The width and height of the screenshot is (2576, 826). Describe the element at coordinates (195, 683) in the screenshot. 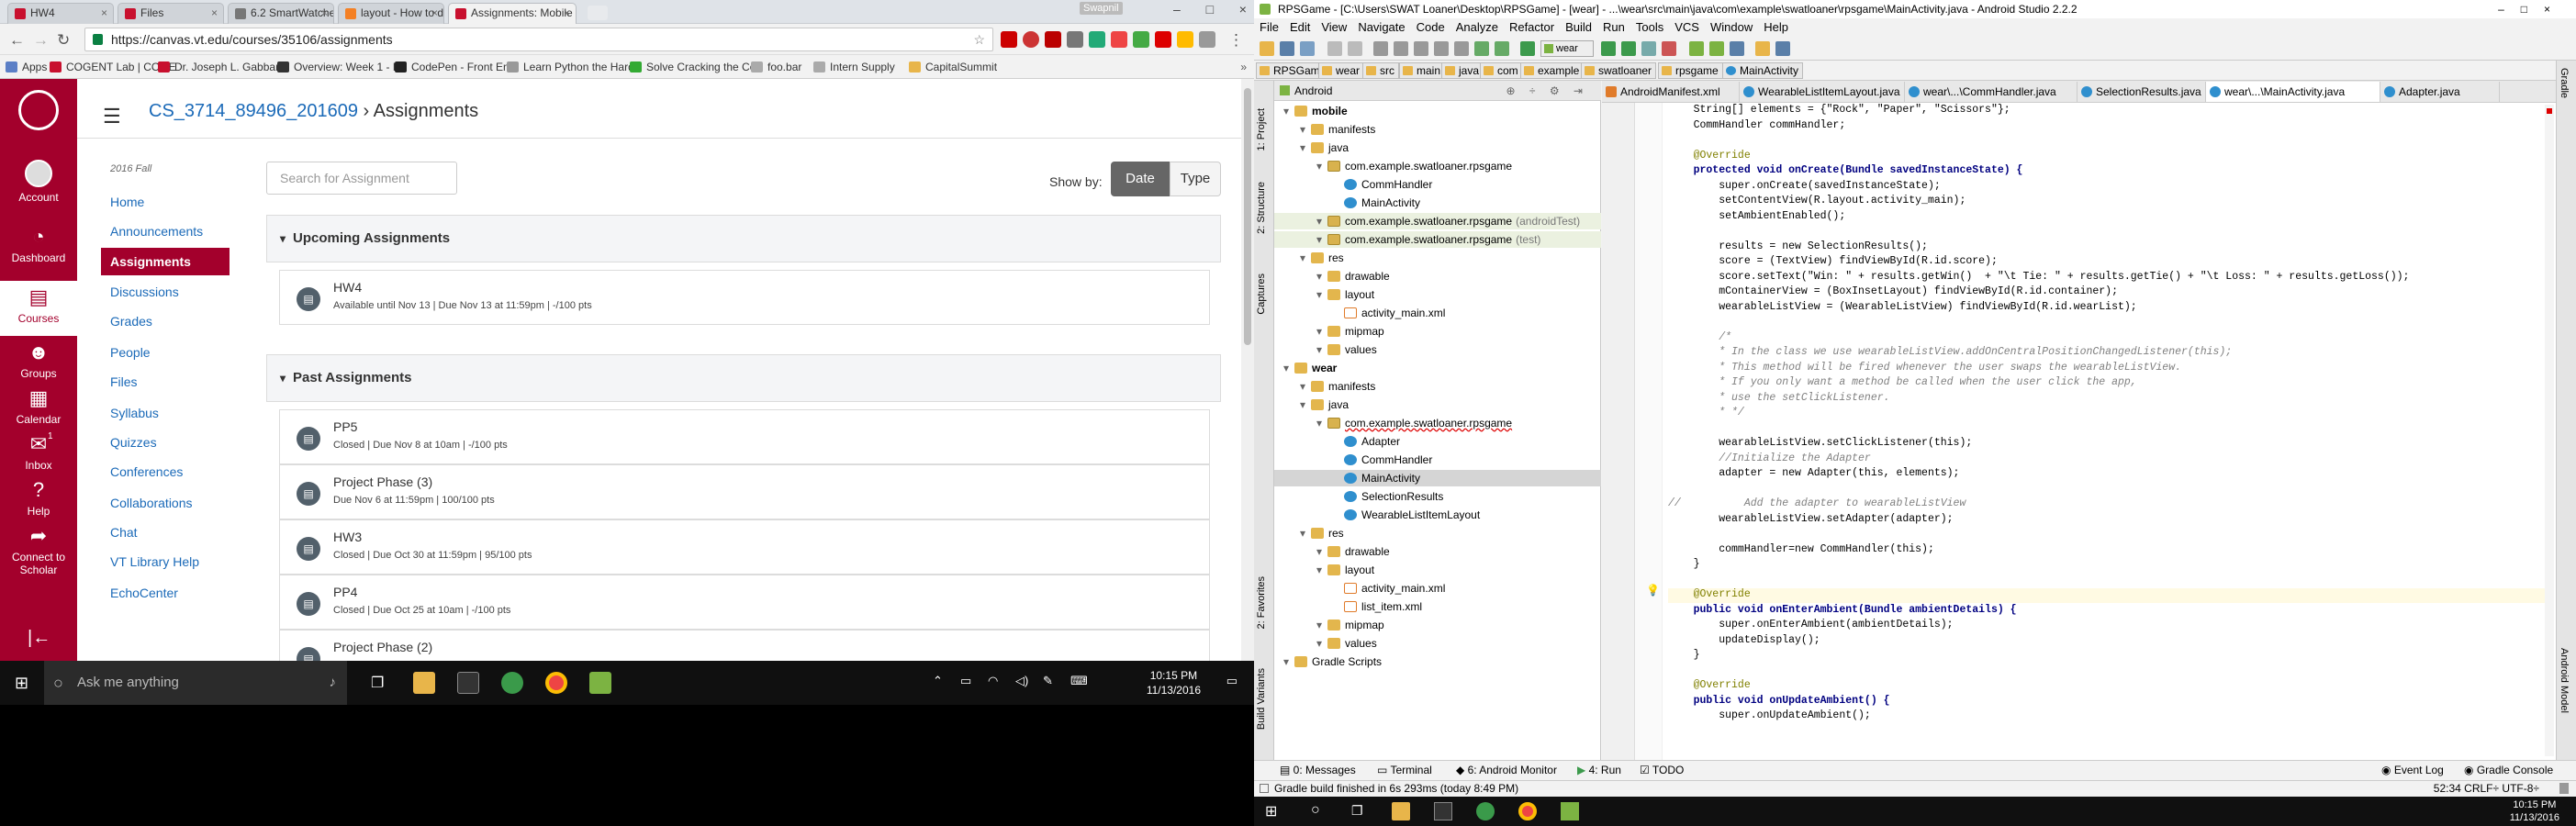

I see `cortana-search-box: ○ Ask me anything ♪` at that location.